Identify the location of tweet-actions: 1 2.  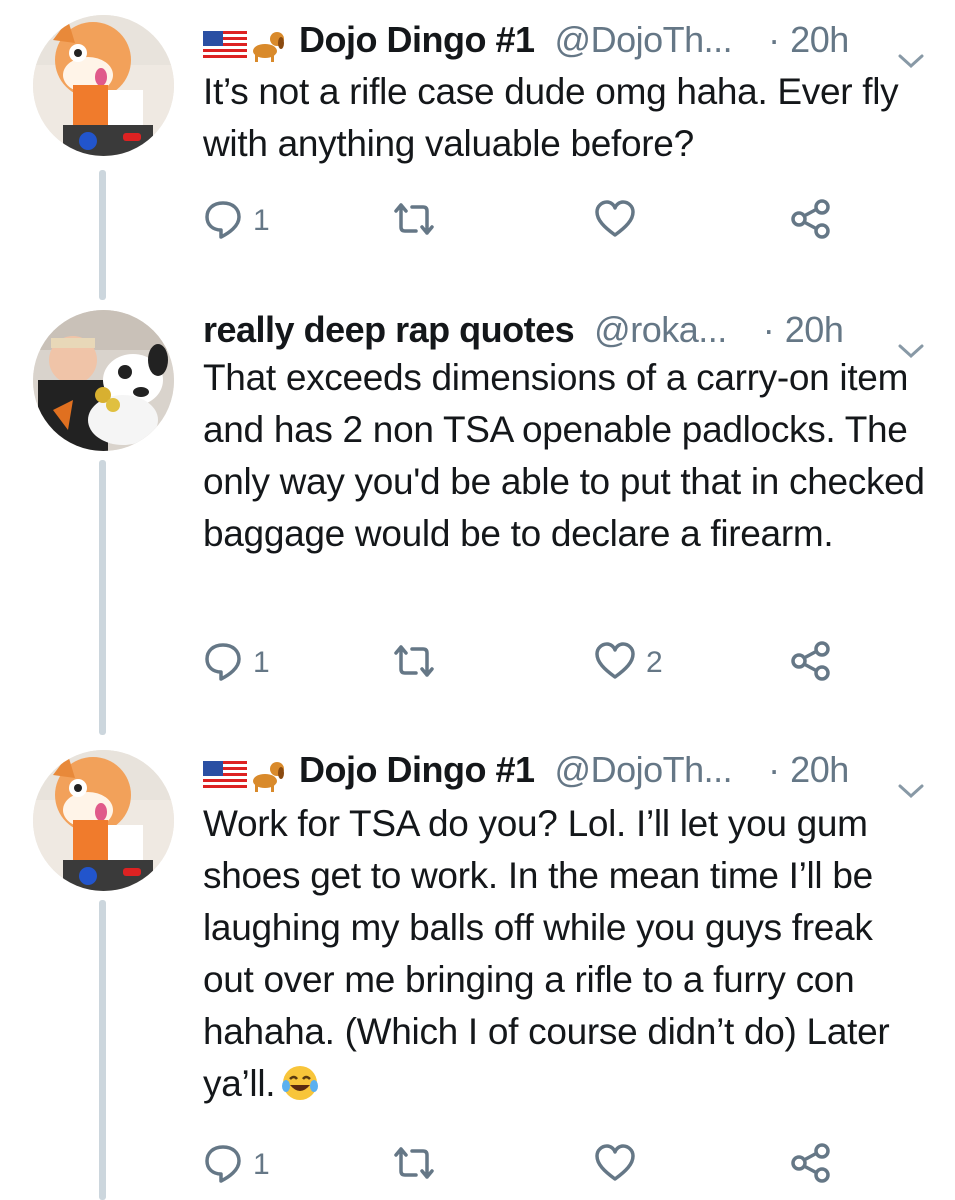
(477, 663).